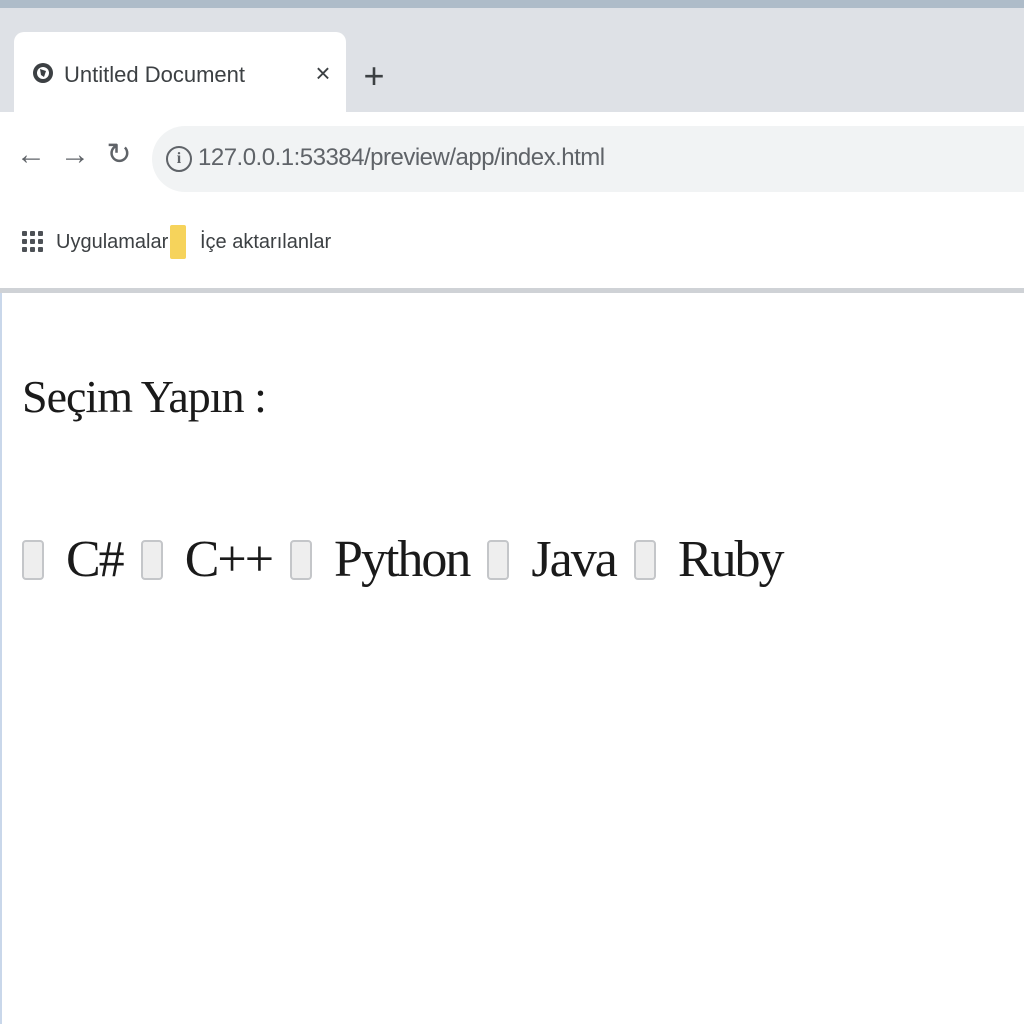 This screenshot has width=1024, height=1024. I want to click on checkbox-python, so click(301, 559).